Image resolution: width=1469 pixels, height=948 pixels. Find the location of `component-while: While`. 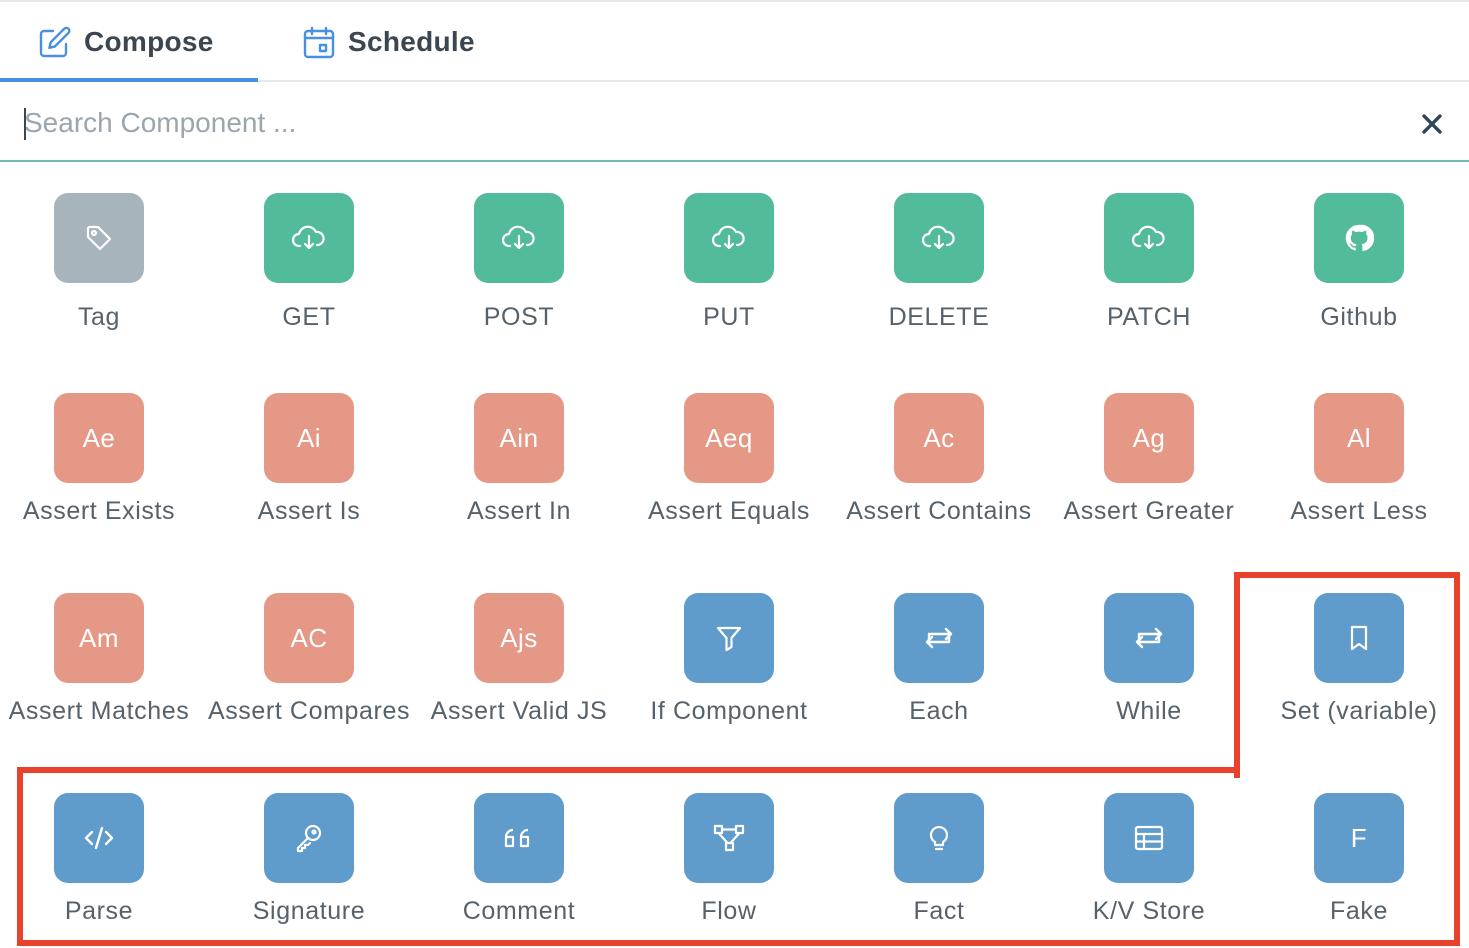

component-while: While is located at coordinates (1149, 662).